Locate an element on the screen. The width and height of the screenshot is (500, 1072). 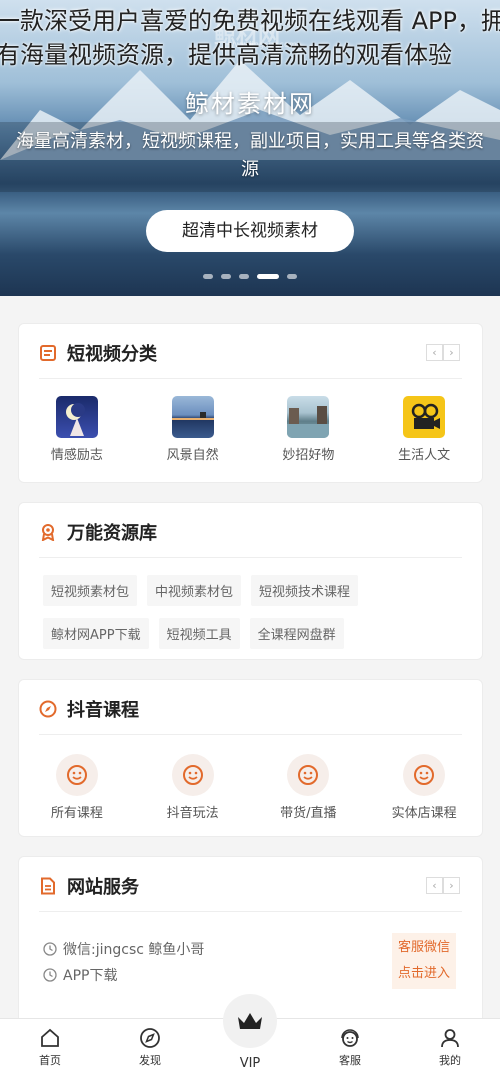
course-item: 所有课程 is located at coordinates (77, 787).